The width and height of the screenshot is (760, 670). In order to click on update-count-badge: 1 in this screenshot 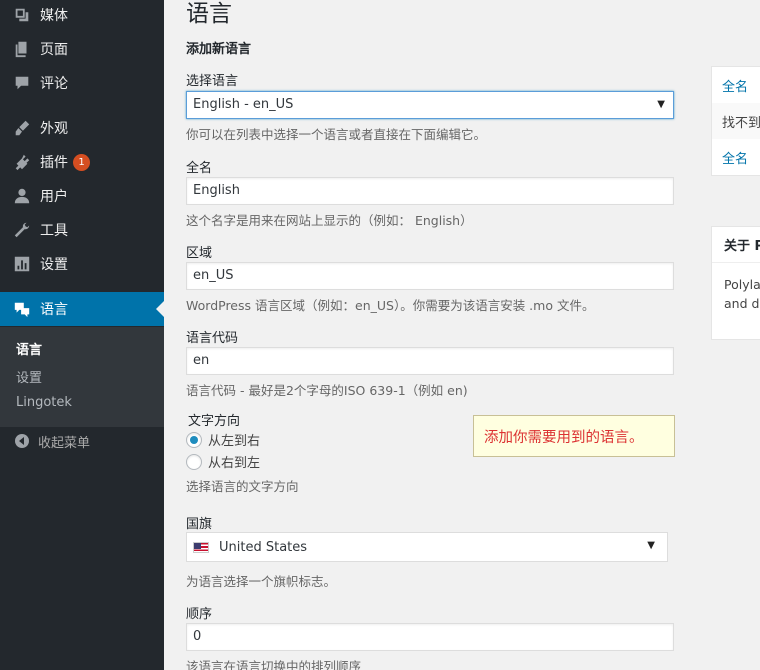, I will do `click(81, 162)`.